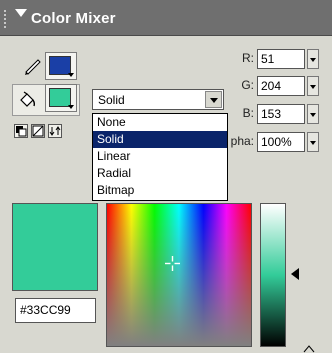 The image size is (332, 353). I want to click on green-dropdown-icon, so click(313, 86).